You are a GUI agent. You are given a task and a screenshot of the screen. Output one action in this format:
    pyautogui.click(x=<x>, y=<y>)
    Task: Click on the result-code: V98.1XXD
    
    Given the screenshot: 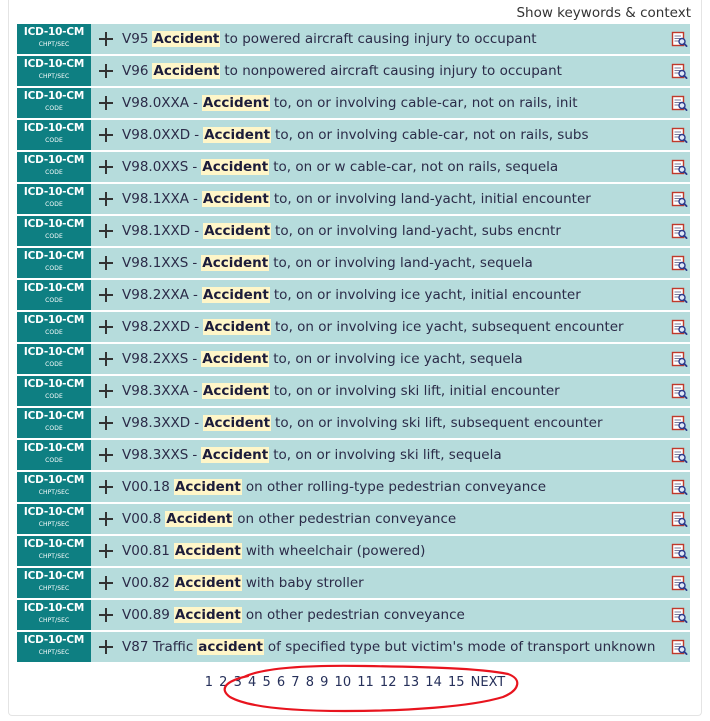 What is the action you would take?
    pyautogui.click(x=156, y=231)
    